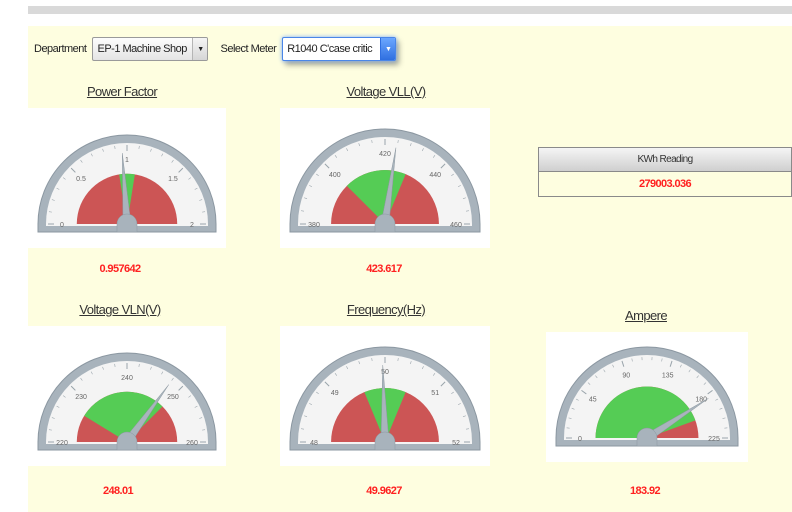 The height and width of the screenshot is (512, 792). What do you see at coordinates (435, 175) in the screenshot?
I see `gauge-tick-label: 440` at bounding box center [435, 175].